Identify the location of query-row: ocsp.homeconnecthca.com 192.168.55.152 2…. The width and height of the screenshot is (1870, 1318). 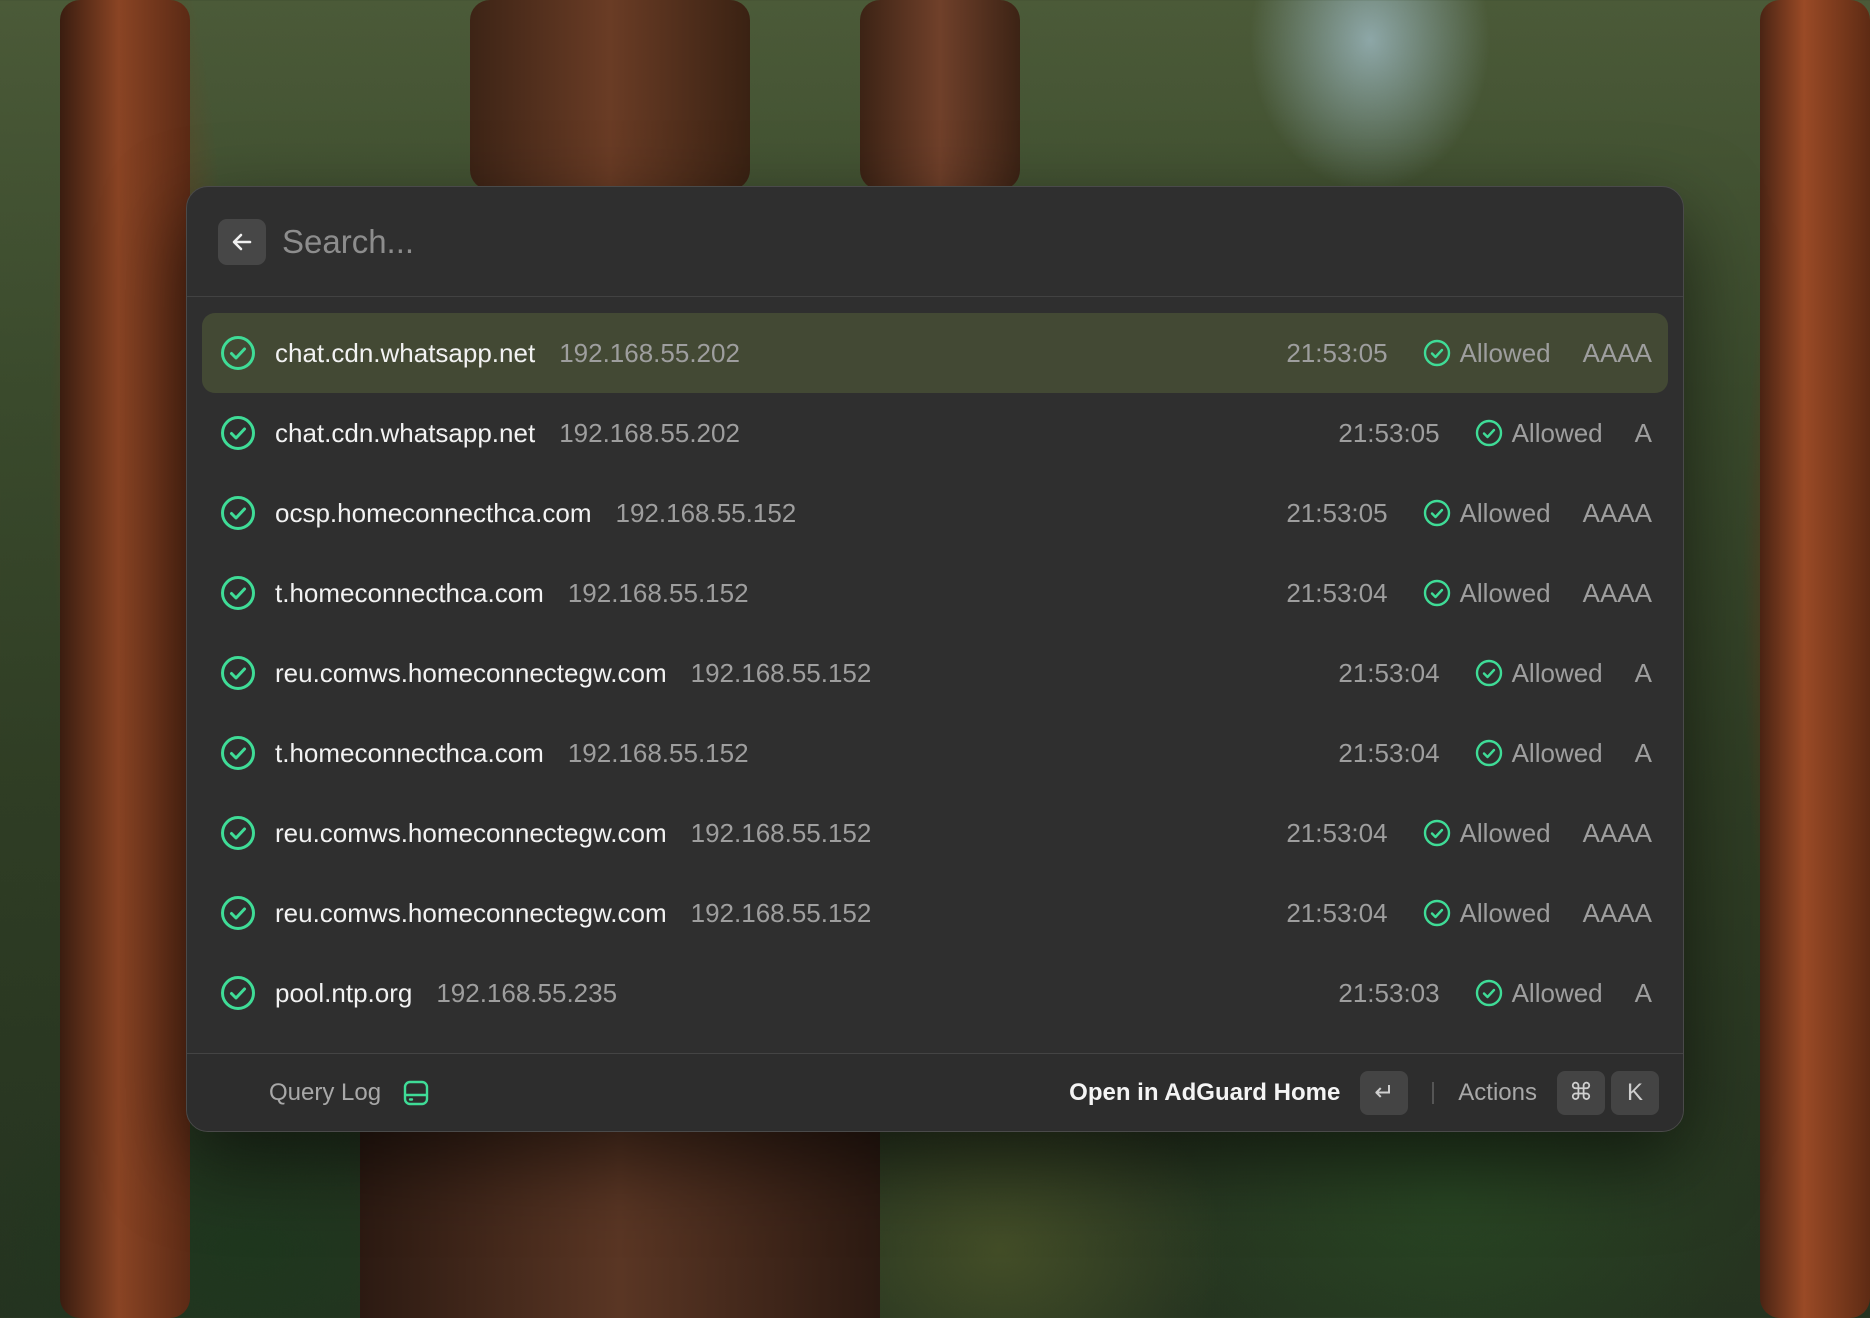
(935, 513).